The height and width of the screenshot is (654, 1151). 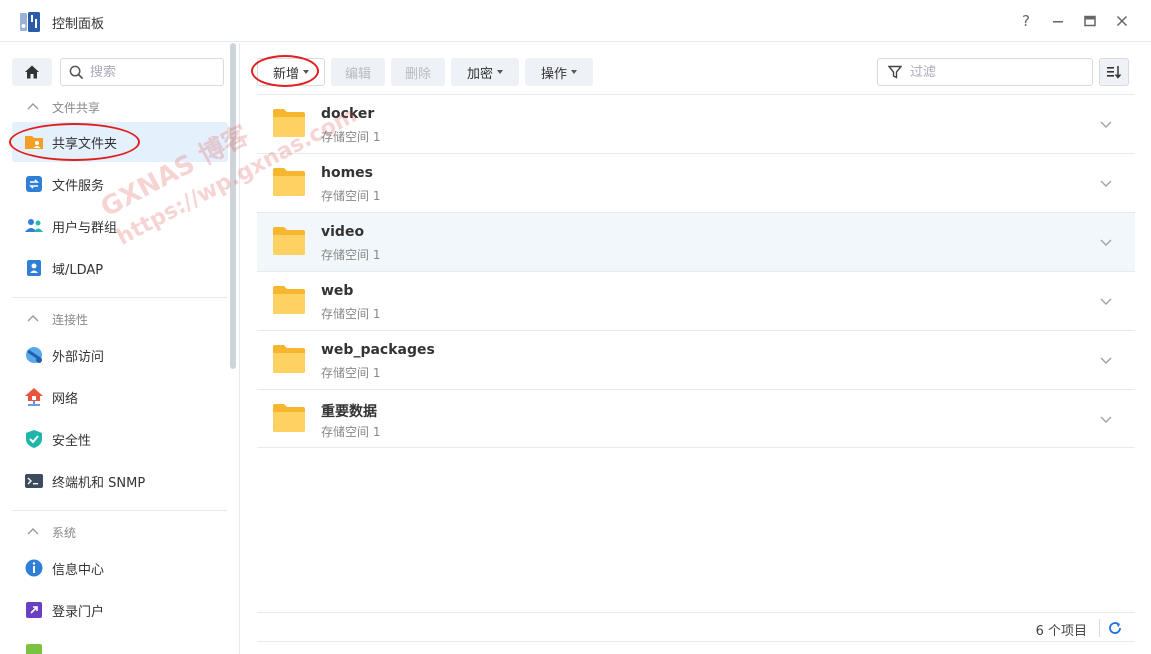 I want to click on sidebar-item-label: 用户与群组, so click(x=85, y=228).